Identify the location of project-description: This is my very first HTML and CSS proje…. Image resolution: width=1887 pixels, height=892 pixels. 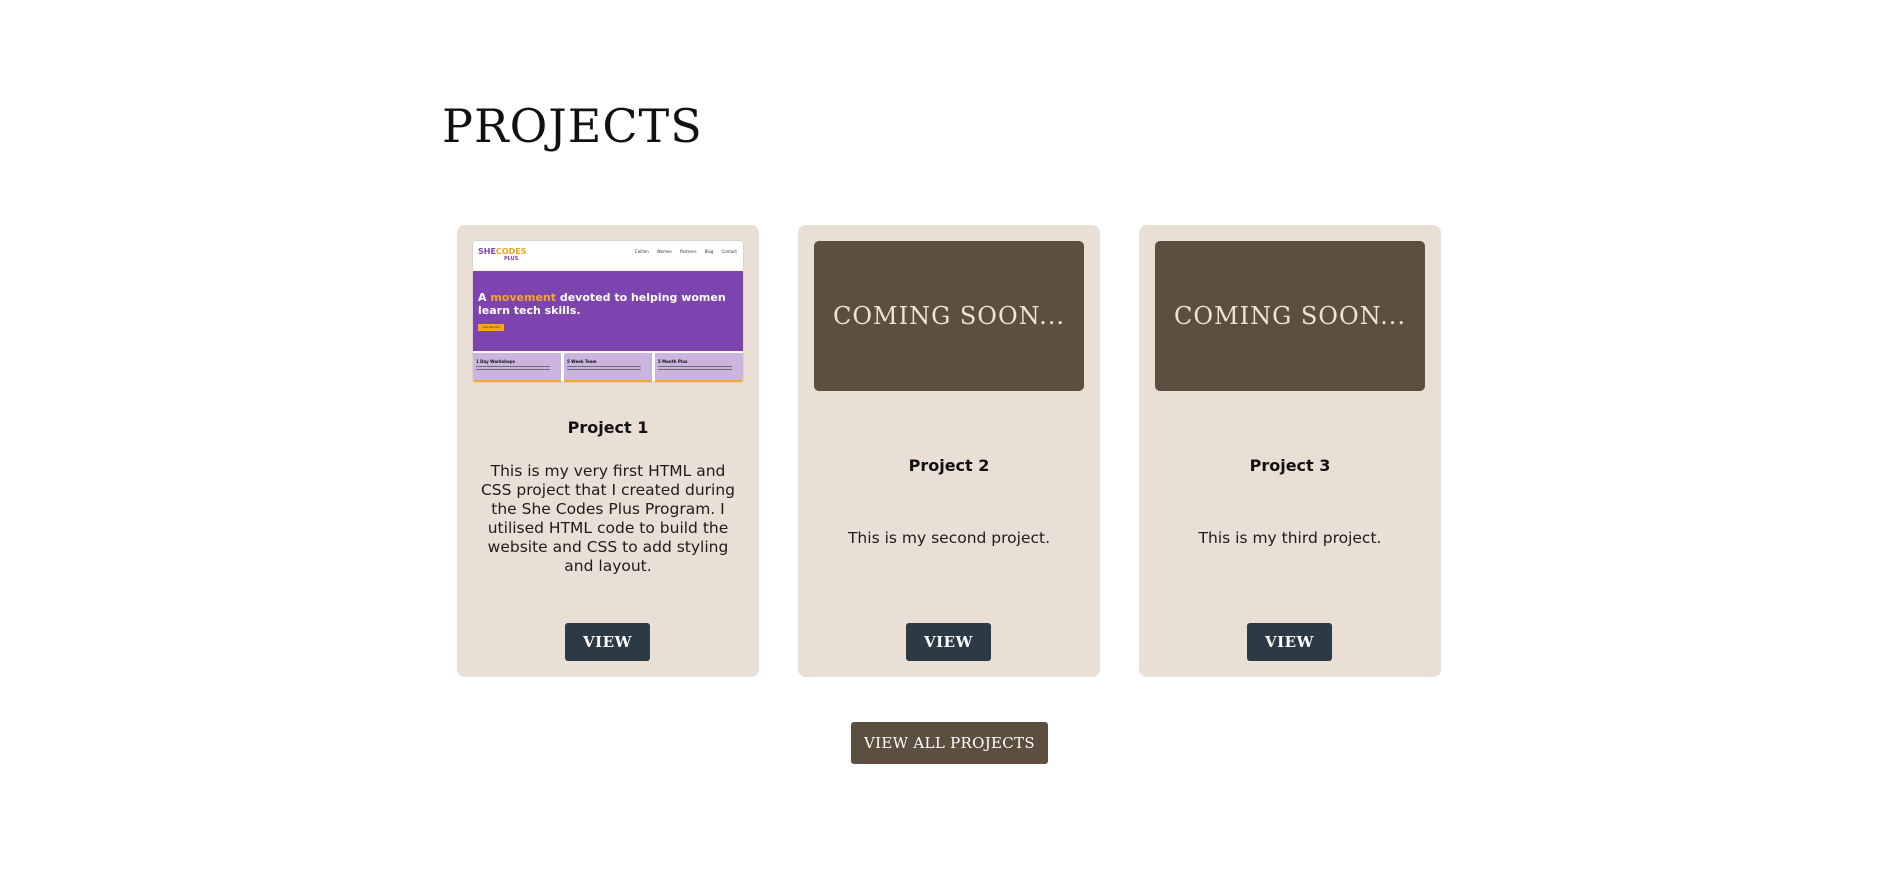
(608, 518).